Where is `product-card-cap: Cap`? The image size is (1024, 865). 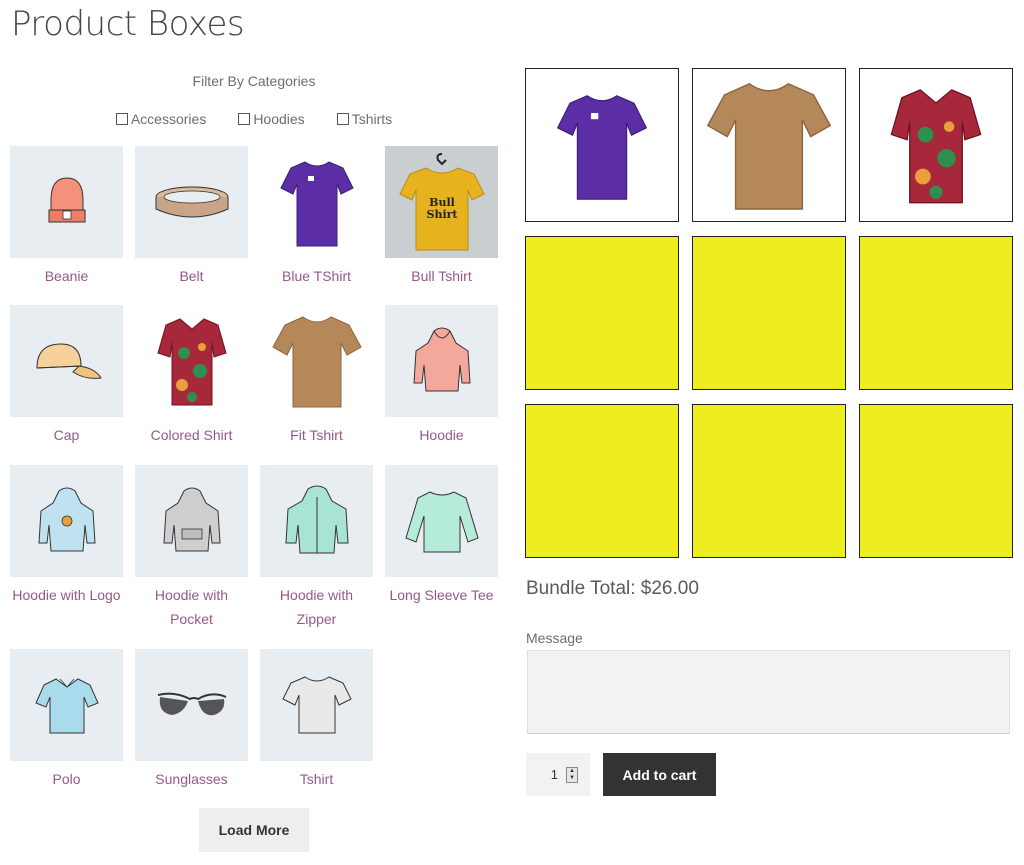 product-card-cap: Cap is located at coordinates (66, 376).